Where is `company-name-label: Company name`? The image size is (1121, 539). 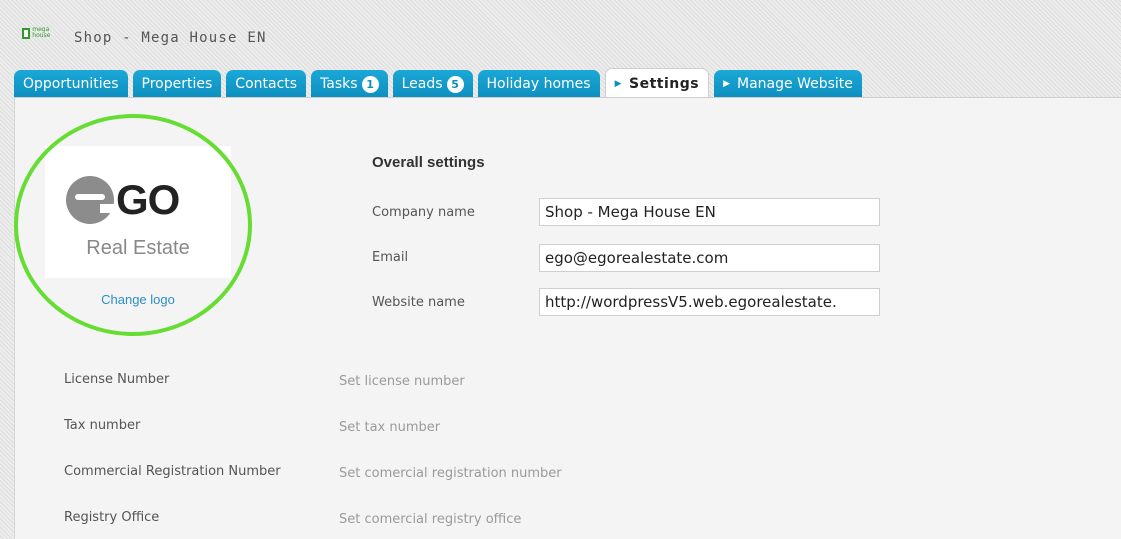
company-name-label: Company name is located at coordinates (423, 212).